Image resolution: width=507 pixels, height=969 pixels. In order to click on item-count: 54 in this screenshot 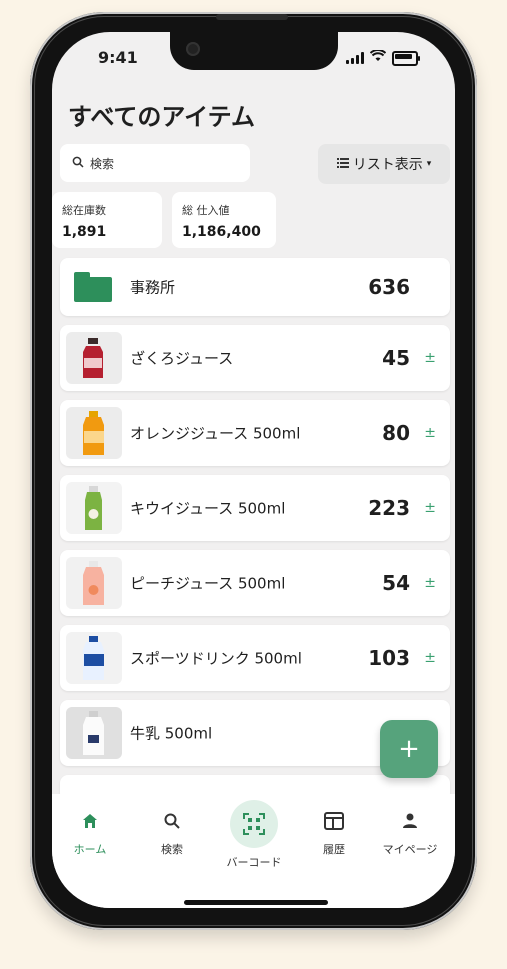, I will do `click(396, 583)`.